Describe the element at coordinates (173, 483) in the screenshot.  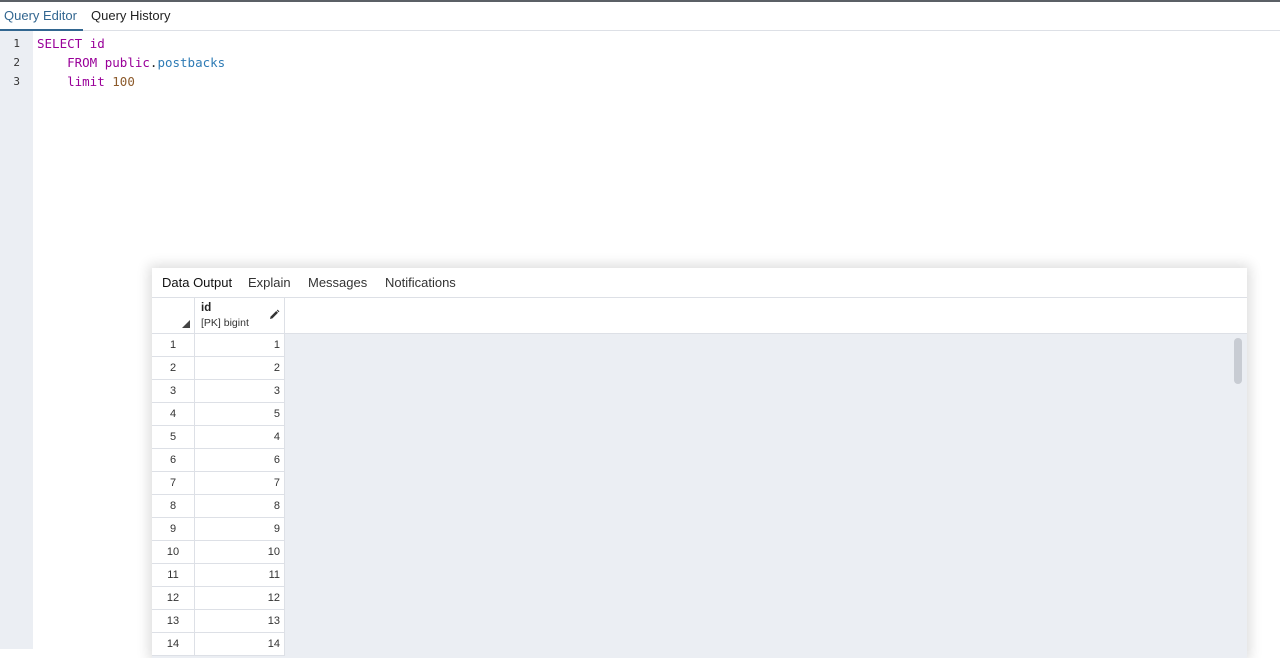
I see `row-number: 7` at that location.